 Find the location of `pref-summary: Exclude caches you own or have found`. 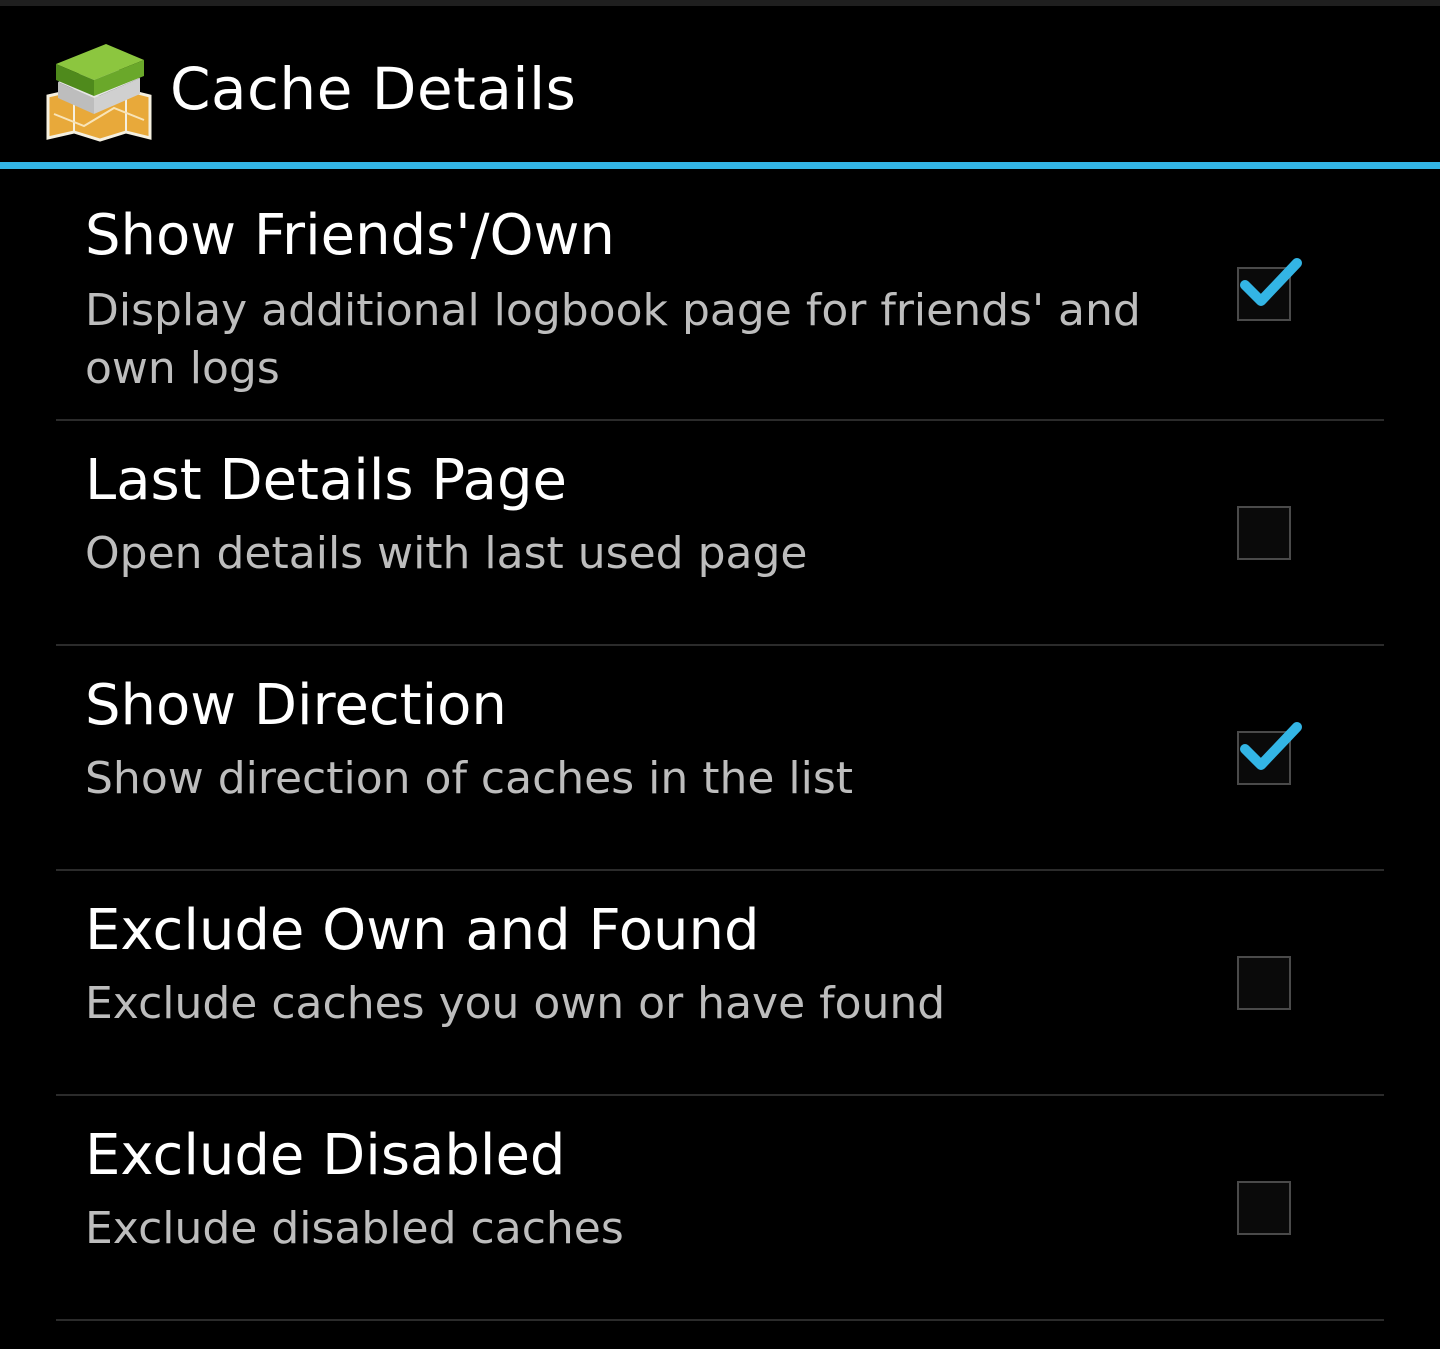

pref-summary: Exclude caches you own or have found is located at coordinates (515, 1003).